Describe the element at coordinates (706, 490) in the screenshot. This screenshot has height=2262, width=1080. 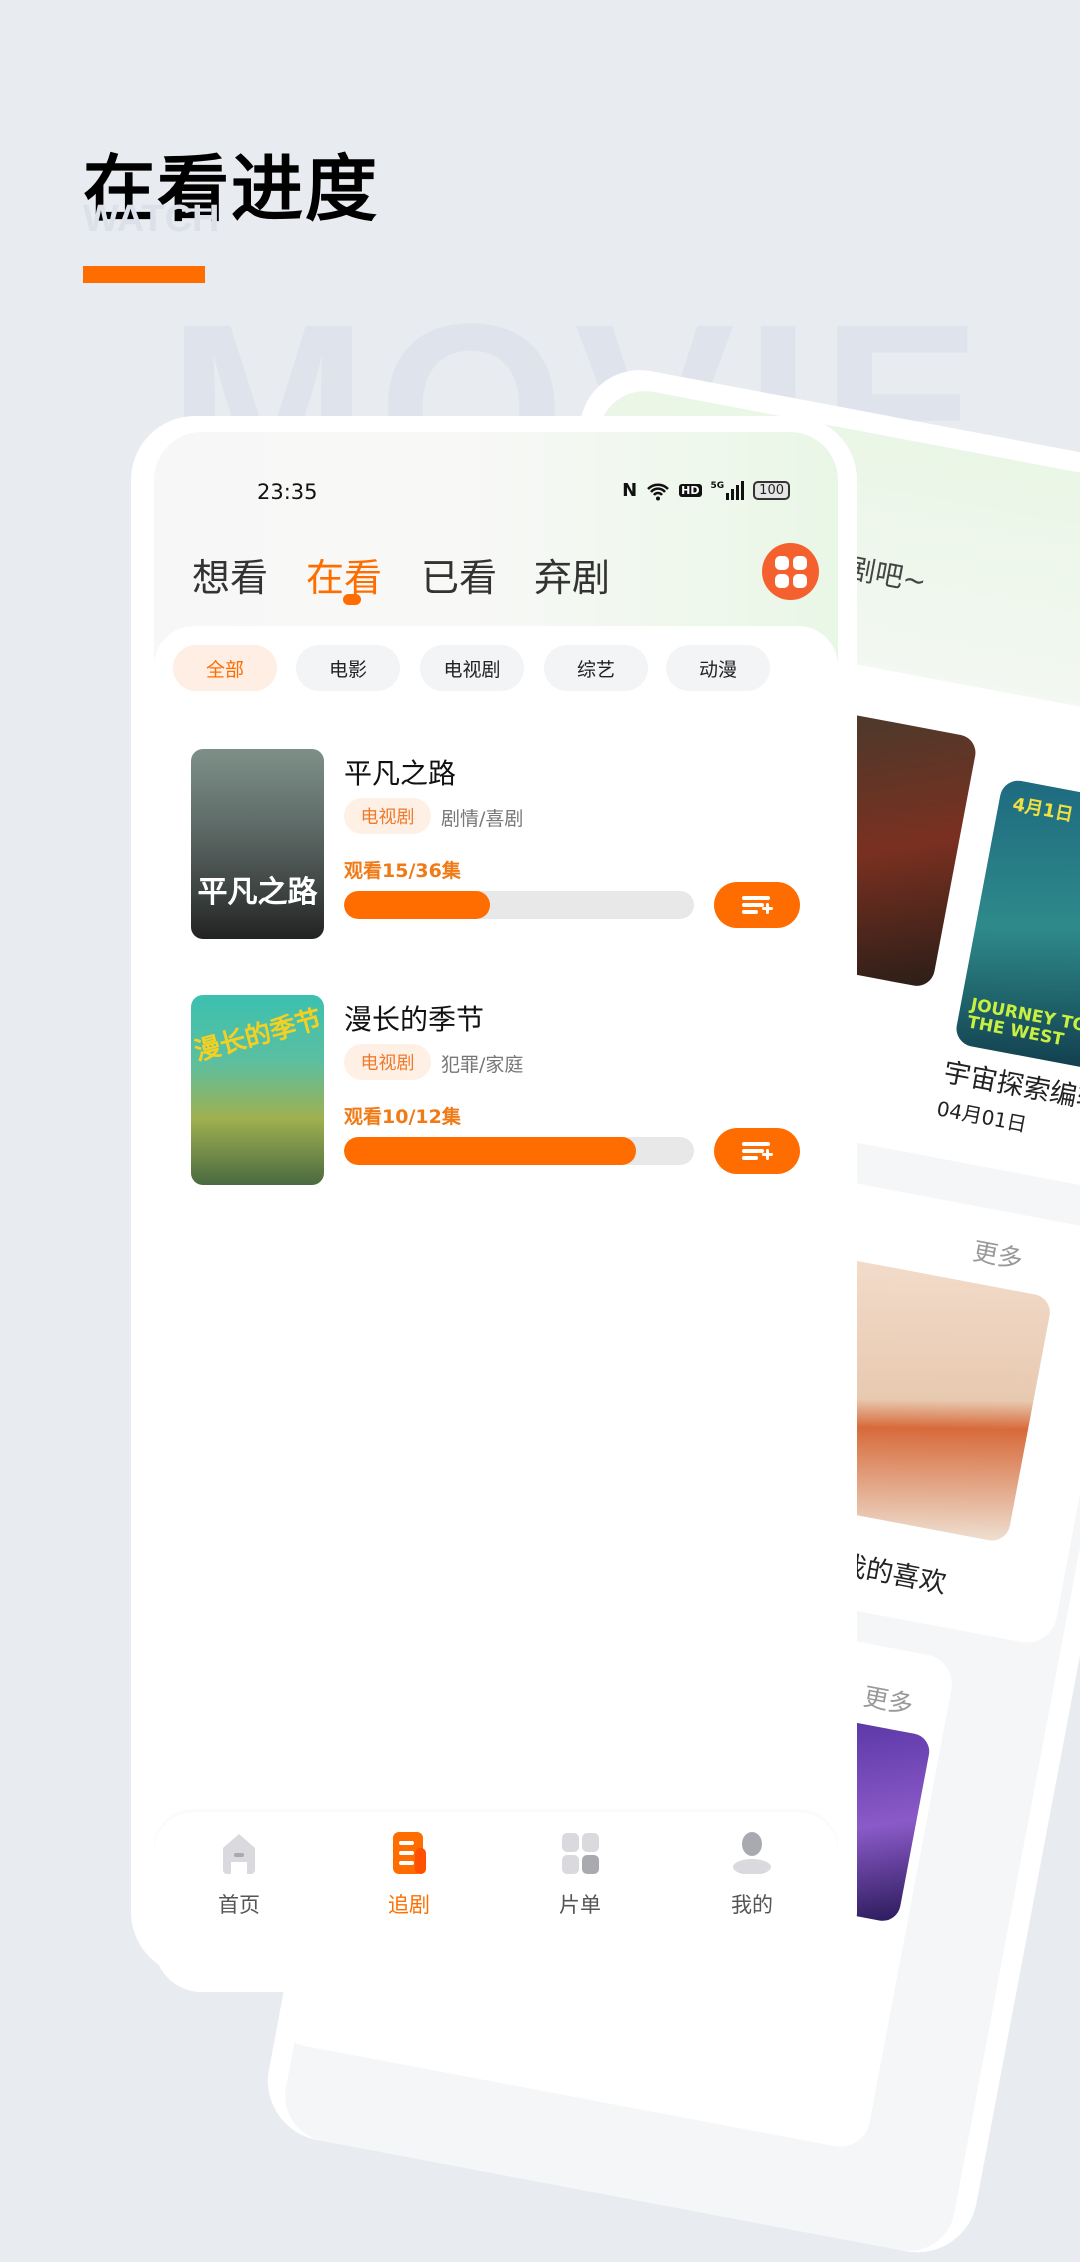
I see `status-icons: N HD 5G 100` at that location.